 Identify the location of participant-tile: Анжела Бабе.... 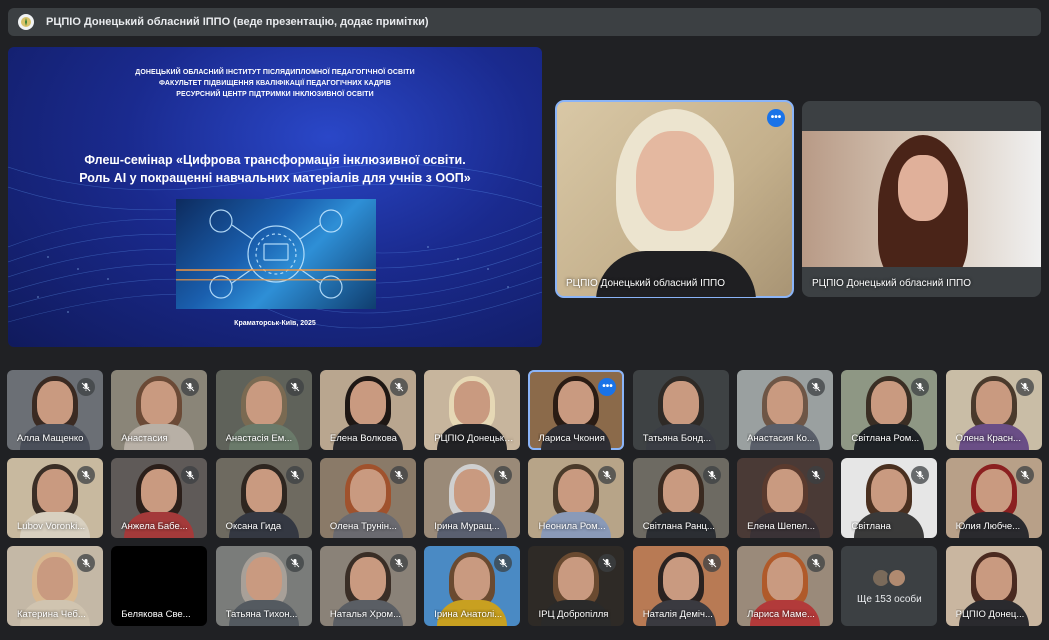
(159, 498).